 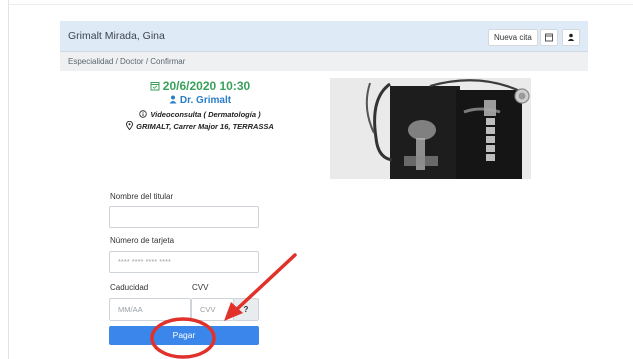 I want to click on doctor-name: Dr. Grimalt, so click(x=205, y=100).